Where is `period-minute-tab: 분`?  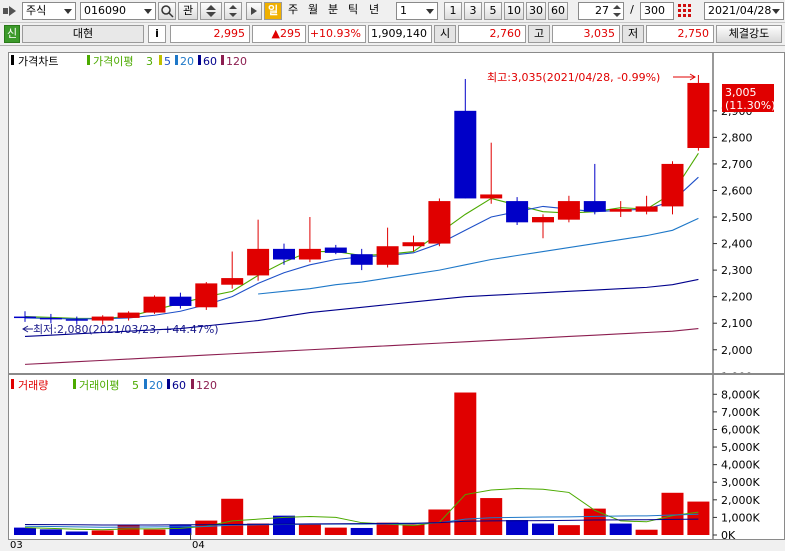 period-minute-tab: 분 is located at coordinates (333, 11).